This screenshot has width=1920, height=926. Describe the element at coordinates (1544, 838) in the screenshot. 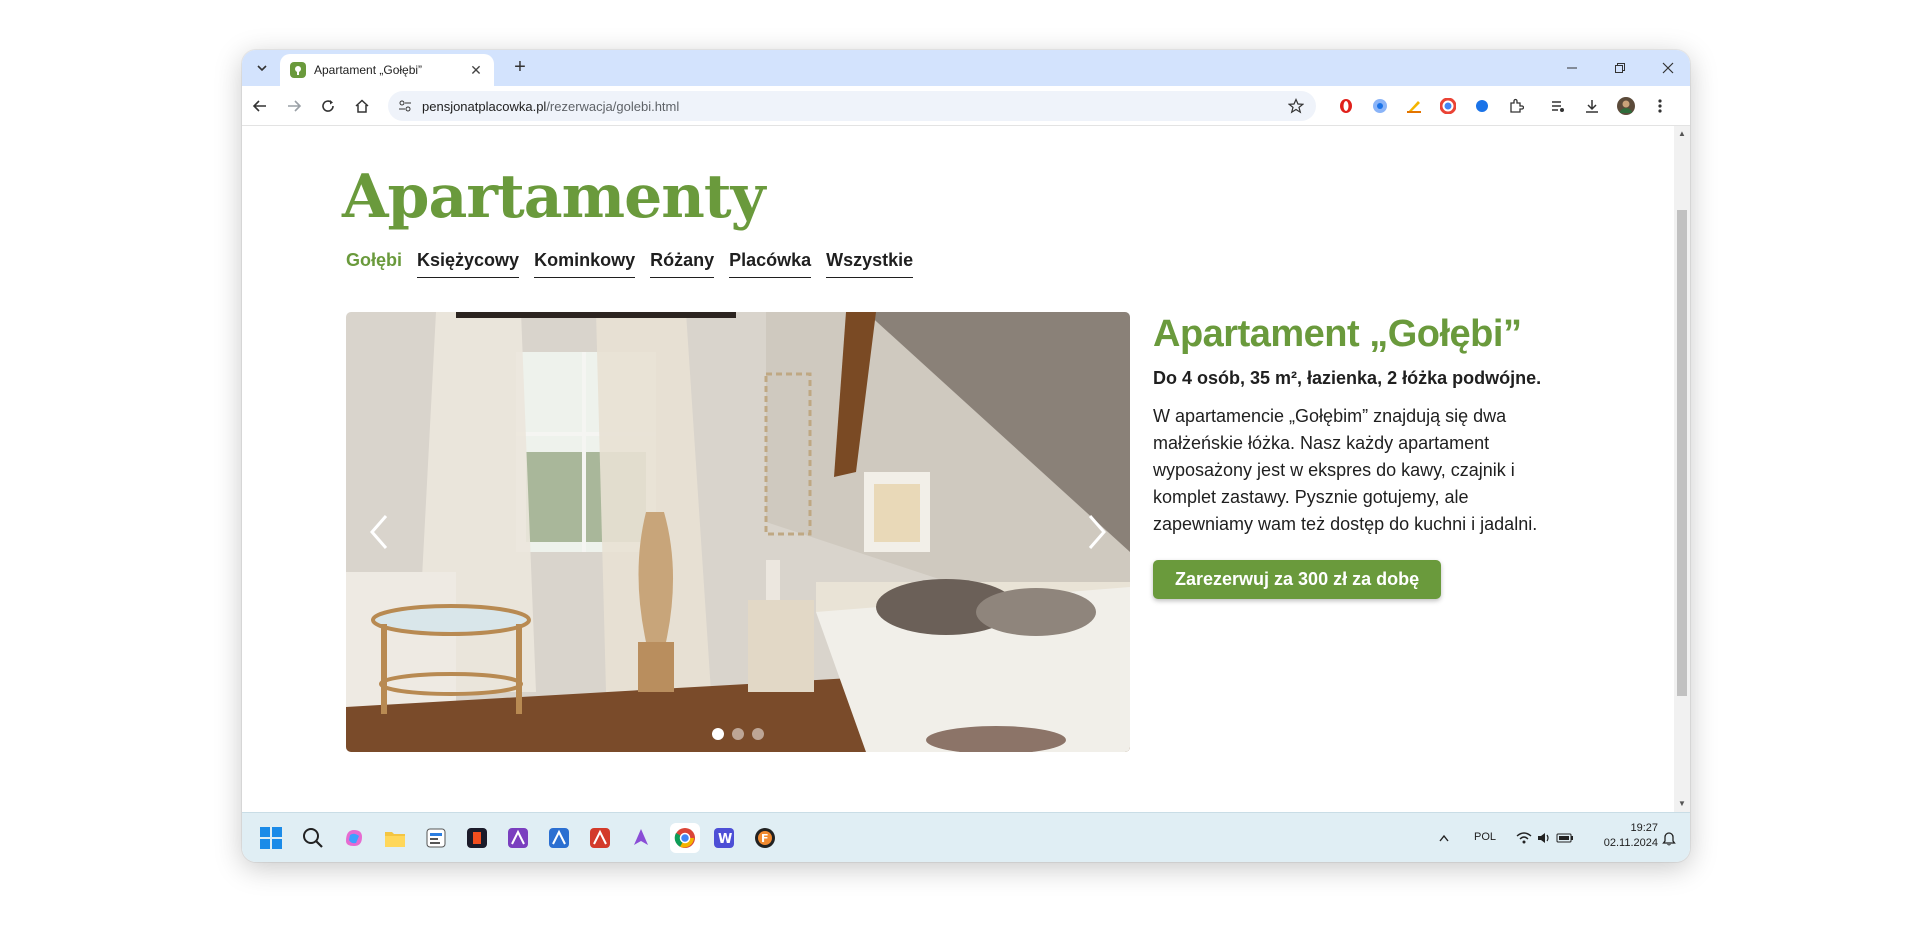

I see `volume-icon` at that location.